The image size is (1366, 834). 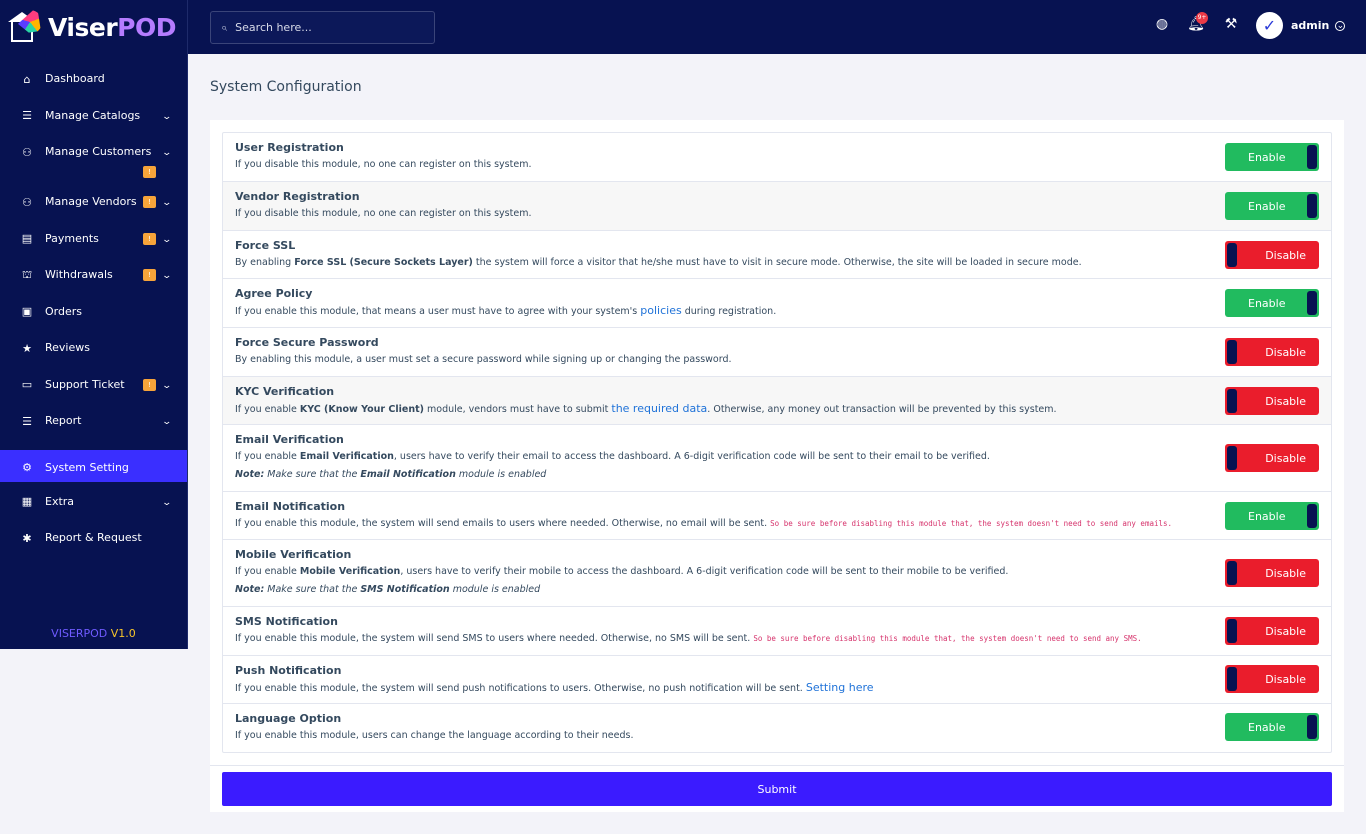 I want to click on home-icon: ⌂, so click(x=27, y=79).